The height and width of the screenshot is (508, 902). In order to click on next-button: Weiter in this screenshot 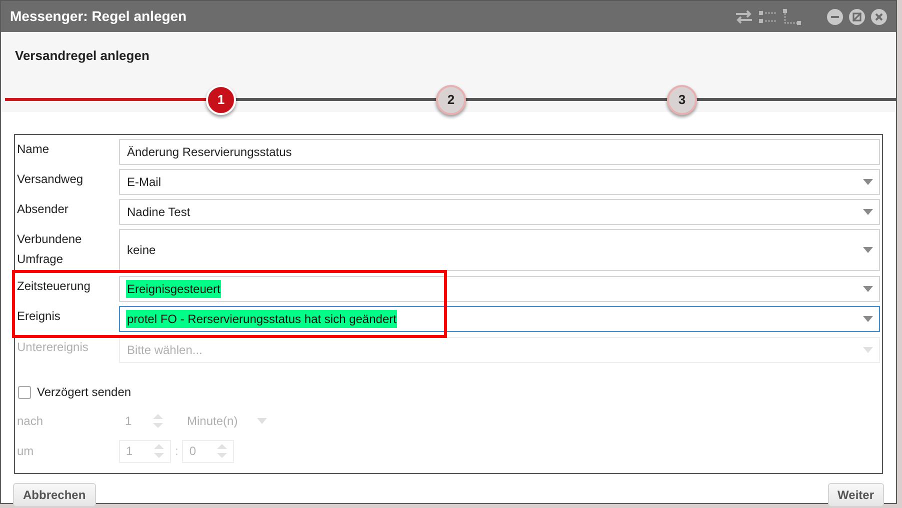, I will do `click(856, 495)`.